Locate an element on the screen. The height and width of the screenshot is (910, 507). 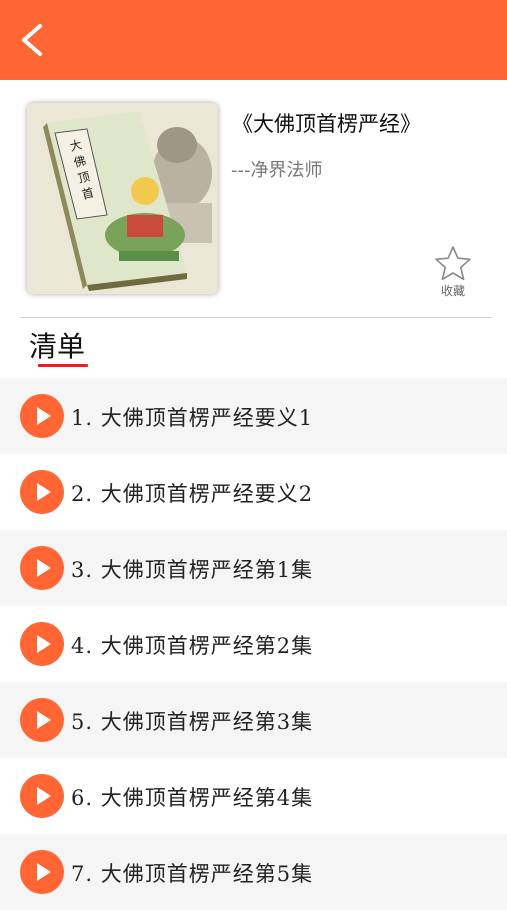
list-heading-underline is located at coordinates (63, 365).